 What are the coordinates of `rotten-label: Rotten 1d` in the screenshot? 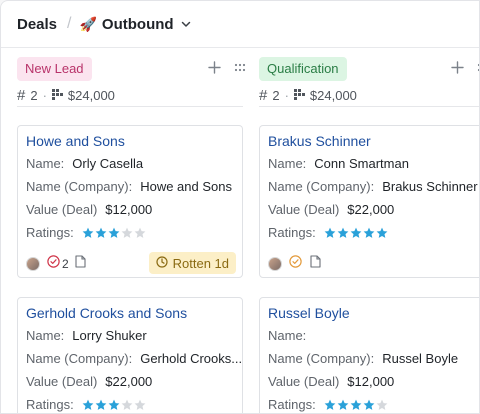 It's located at (200, 263).